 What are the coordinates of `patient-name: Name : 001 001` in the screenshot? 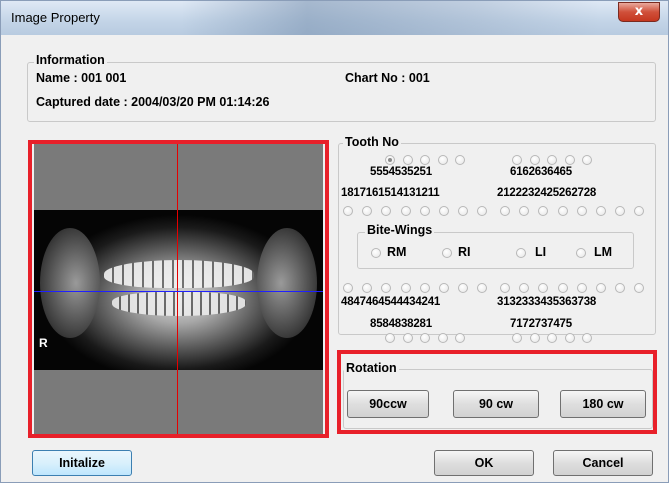 It's located at (81, 78).